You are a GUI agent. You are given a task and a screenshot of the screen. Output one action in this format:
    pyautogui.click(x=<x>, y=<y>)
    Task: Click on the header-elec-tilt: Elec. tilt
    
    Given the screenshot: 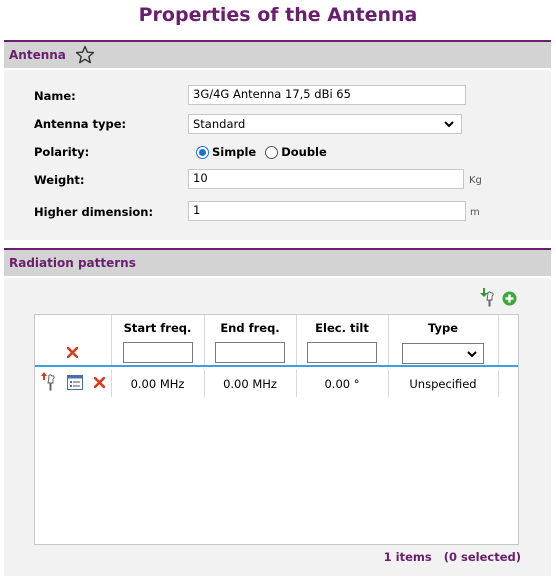 What is the action you would take?
    pyautogui.click(x=342, y=327)
    